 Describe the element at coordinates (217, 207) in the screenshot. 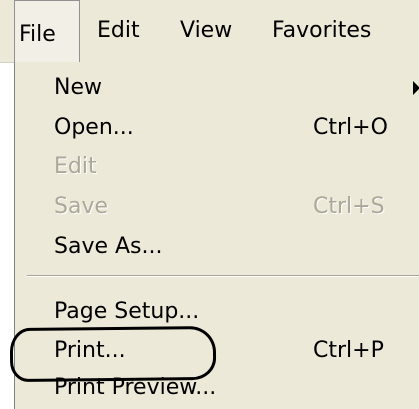

I see `menu-item-save: Save Ctrl+S` at that location.